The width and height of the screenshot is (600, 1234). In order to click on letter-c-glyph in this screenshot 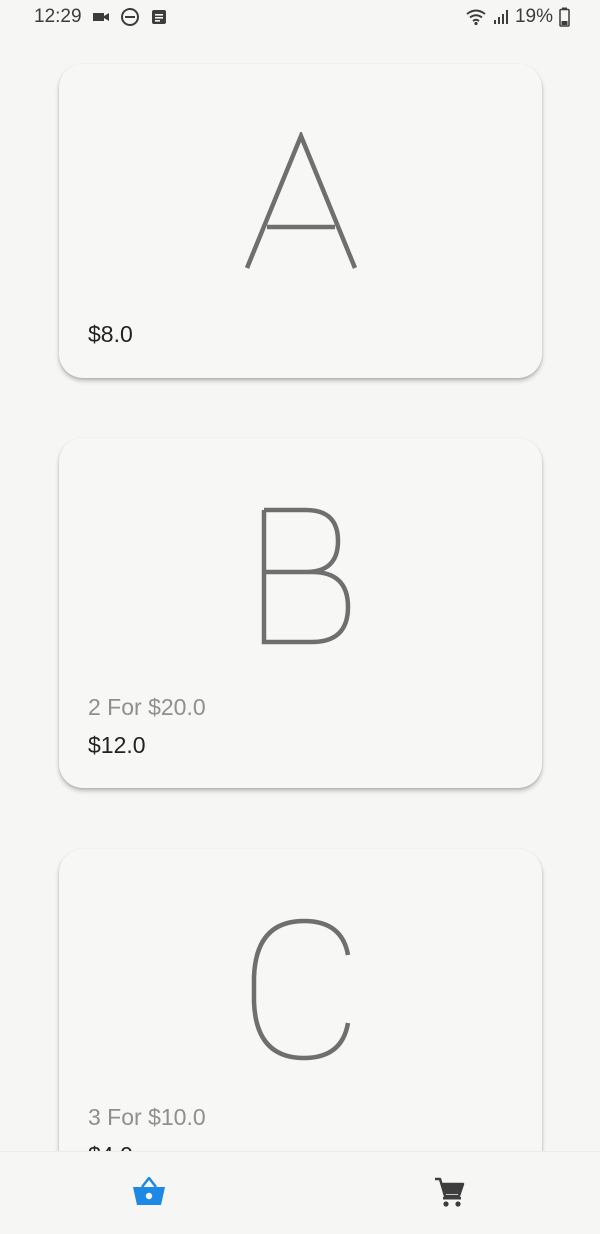, I will do `click(300, 989)`.